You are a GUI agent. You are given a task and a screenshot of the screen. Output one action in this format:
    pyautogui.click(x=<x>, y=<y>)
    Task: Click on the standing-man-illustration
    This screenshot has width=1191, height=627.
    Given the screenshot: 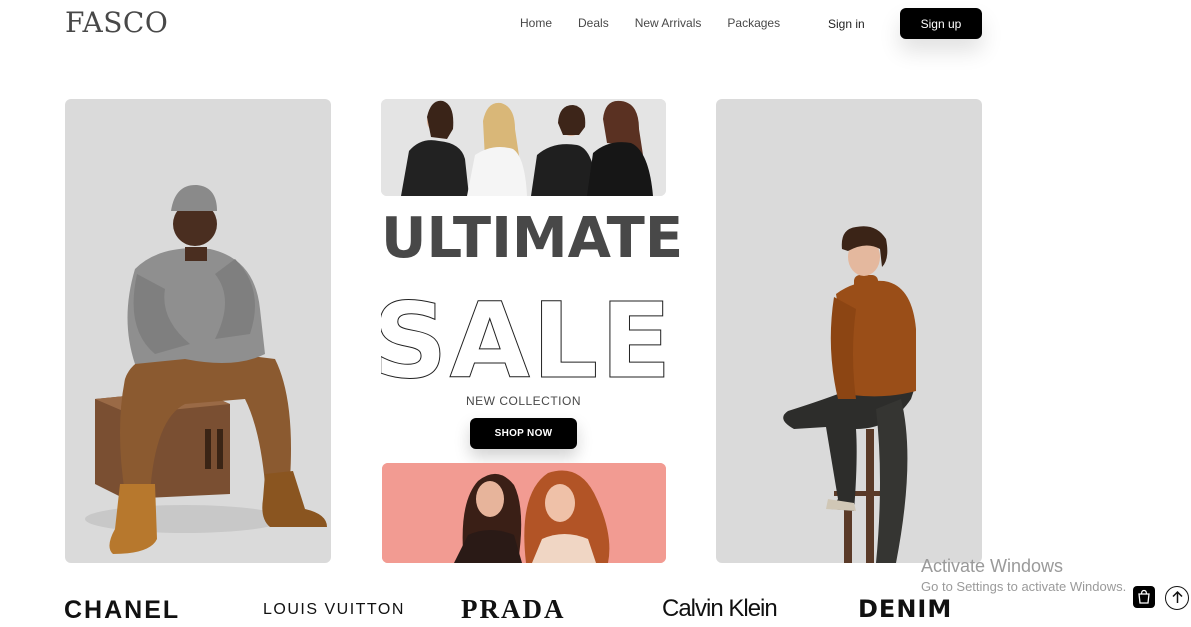 What is the action you would take?
    pyautogui.click(x=849, y=394)
    